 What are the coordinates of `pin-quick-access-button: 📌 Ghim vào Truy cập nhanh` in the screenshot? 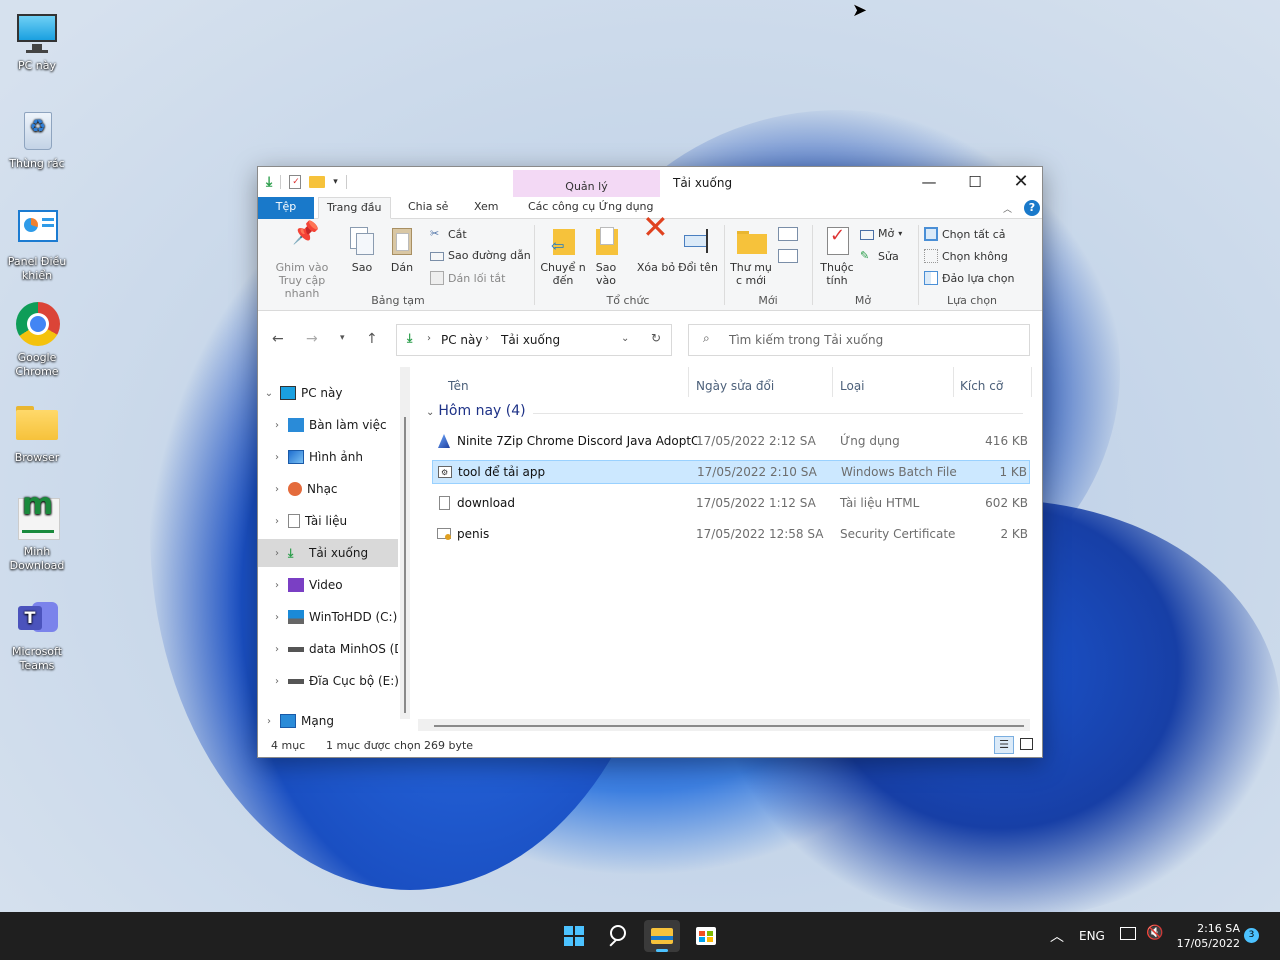 It's located at (302, 262).